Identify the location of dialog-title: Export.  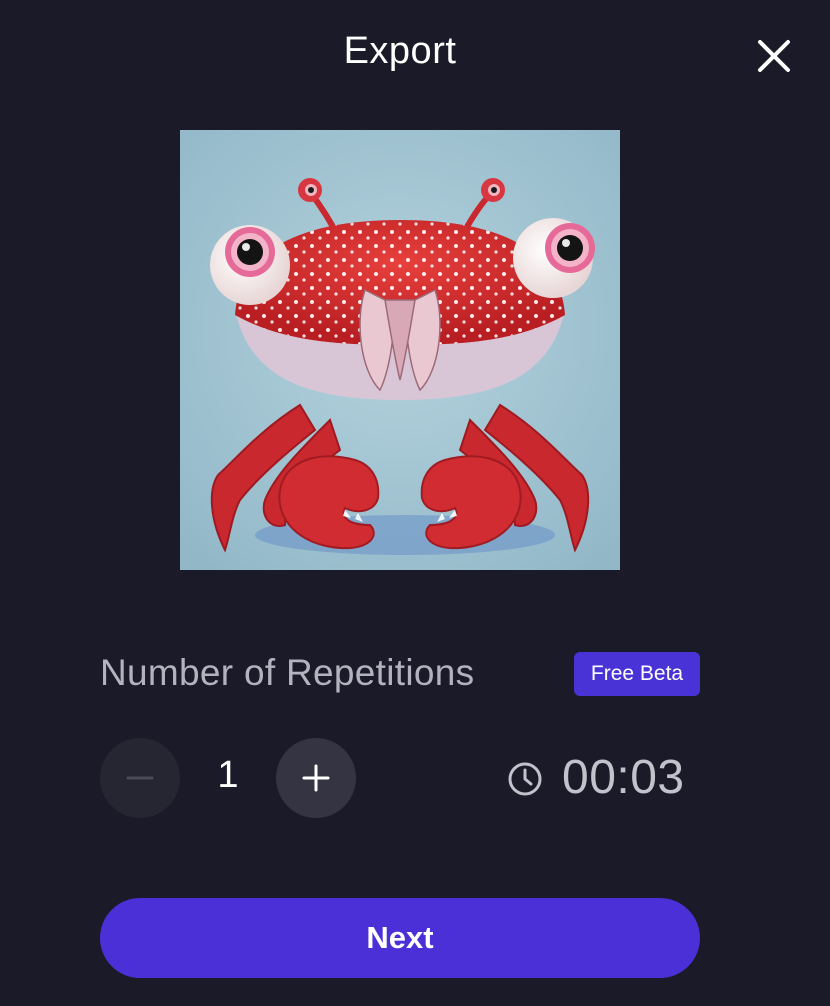
(400, 51).